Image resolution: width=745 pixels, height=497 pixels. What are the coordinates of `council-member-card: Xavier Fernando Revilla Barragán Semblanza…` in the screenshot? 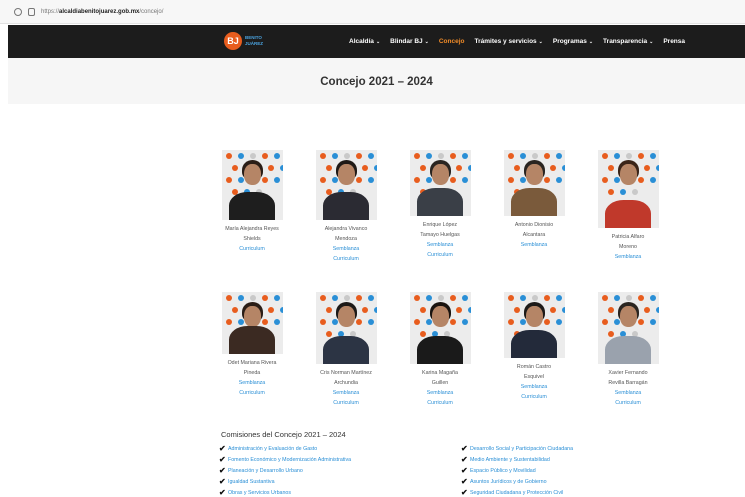 It's located at (628, 350).